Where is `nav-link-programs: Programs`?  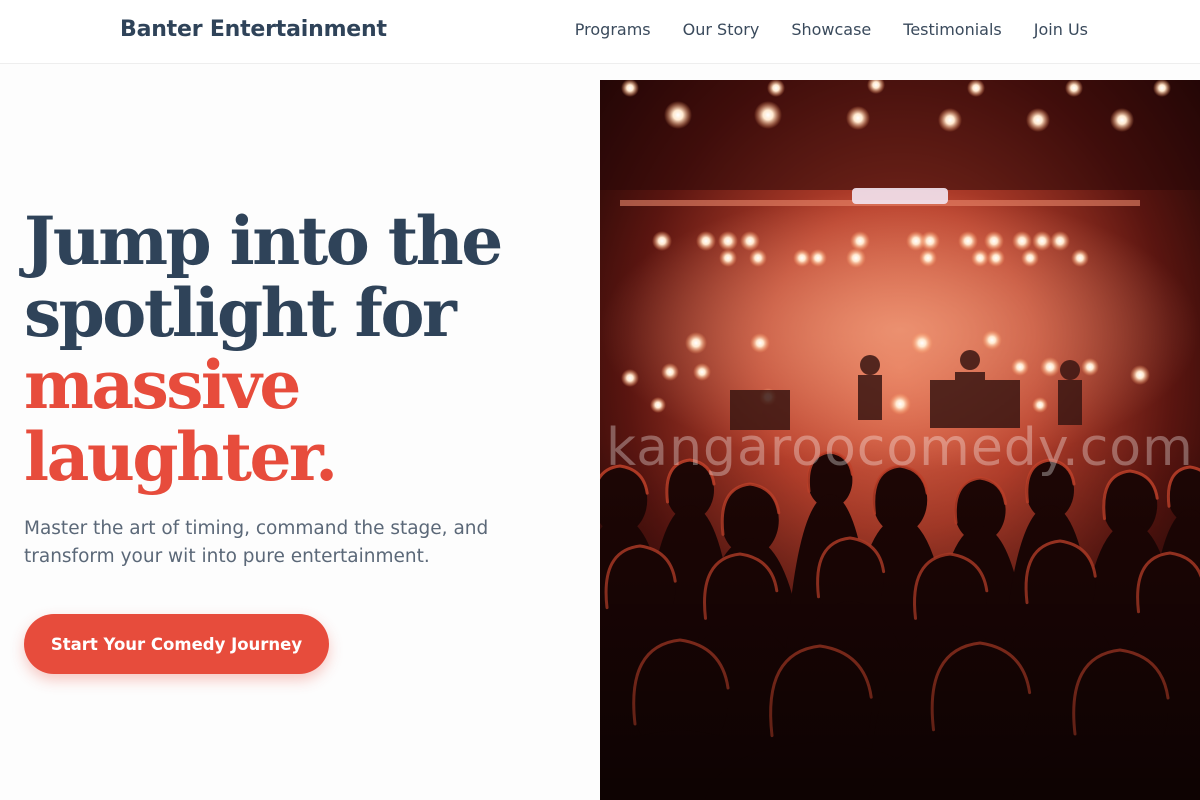
nav-link-programs: Programs is located at coordinates (613, 29).